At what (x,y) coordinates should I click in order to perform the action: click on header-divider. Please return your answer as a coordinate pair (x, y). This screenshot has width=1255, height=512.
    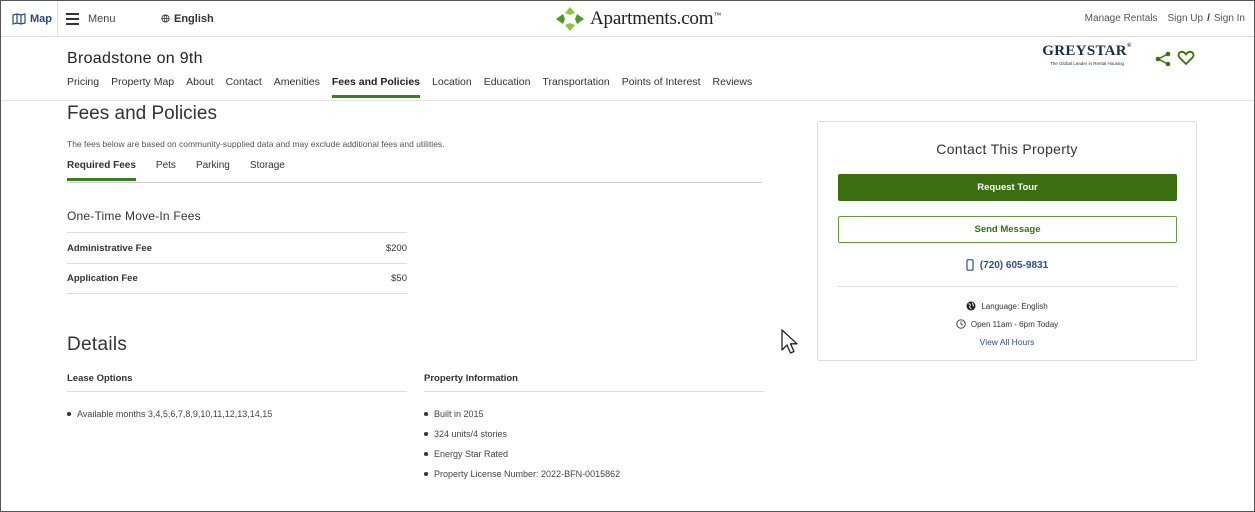
    Looking at the image, I should click on (627, 100).